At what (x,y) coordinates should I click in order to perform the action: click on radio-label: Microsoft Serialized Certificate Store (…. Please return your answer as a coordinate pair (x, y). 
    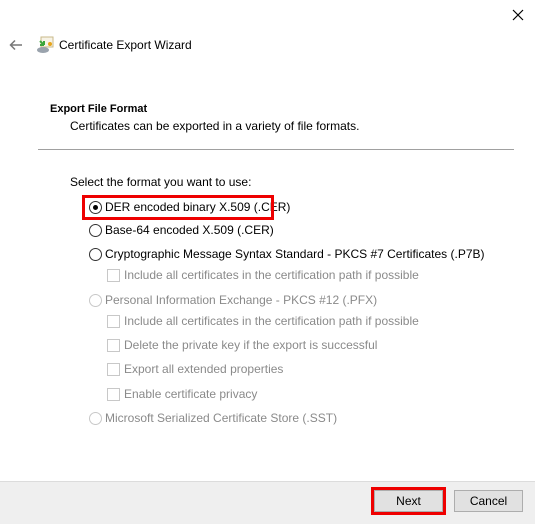
    Looking at the image, I should click on (221, 418).